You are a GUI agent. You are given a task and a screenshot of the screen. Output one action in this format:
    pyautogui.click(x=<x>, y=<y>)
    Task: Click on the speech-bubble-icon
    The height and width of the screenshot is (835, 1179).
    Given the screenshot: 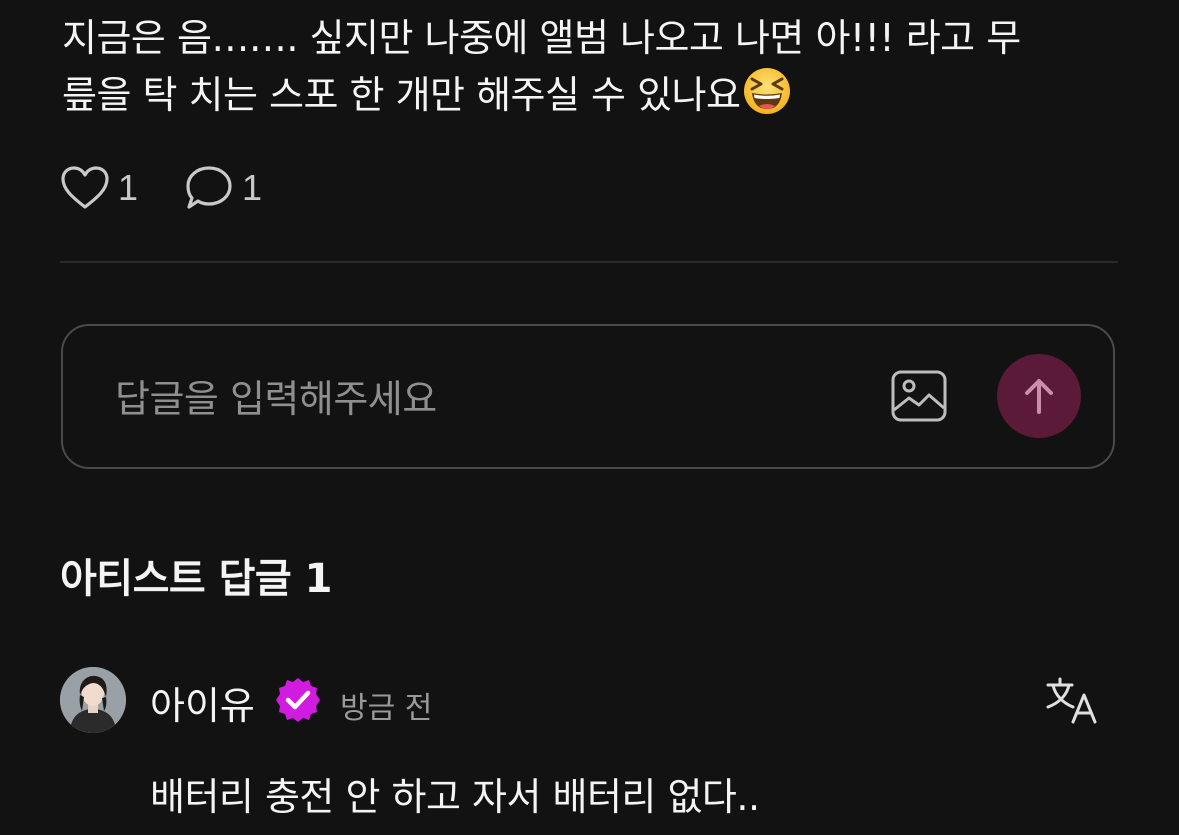 What is the action you would take?
    pyautogui.click(x=209, y=187)
    